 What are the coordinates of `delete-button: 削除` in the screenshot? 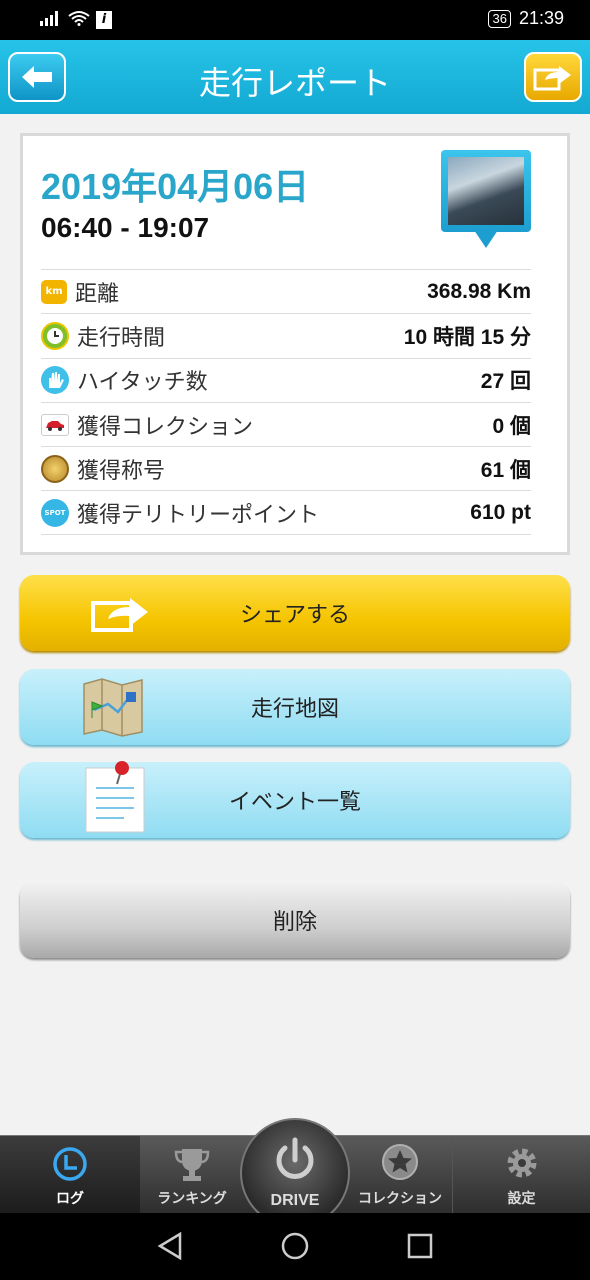 It's located at (295, 920).